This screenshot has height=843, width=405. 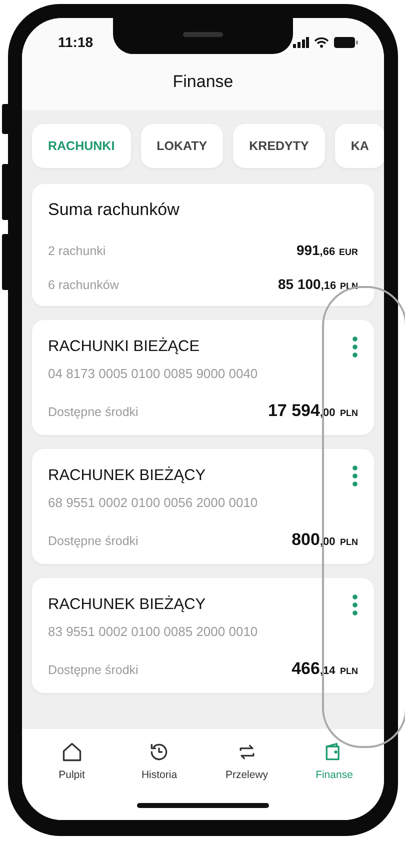 What do you see at coordinates (76, 42) in the screenshot?
I see `status-time: 11:18` at bounding box center [76, 42].